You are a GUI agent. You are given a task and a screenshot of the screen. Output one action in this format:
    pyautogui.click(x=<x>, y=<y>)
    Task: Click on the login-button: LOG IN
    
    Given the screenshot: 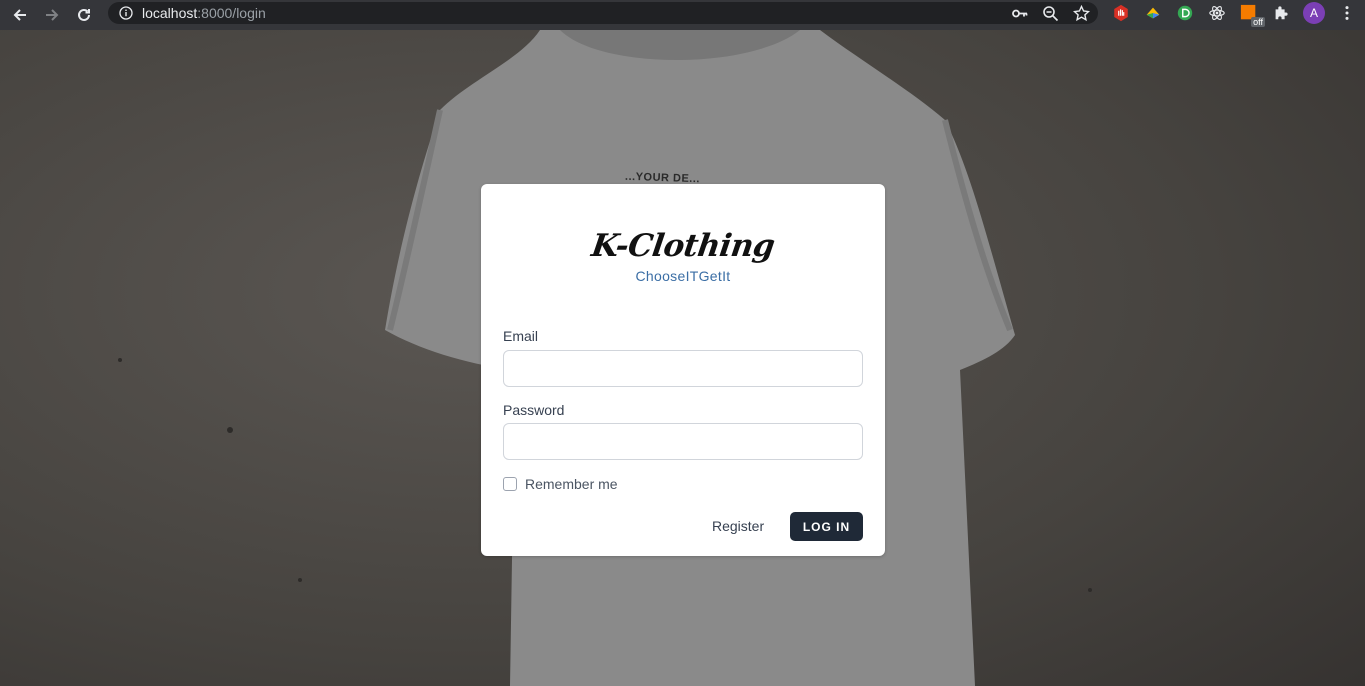 What is the action you would take?
    pyautogui.click(x=826, y=526)
    